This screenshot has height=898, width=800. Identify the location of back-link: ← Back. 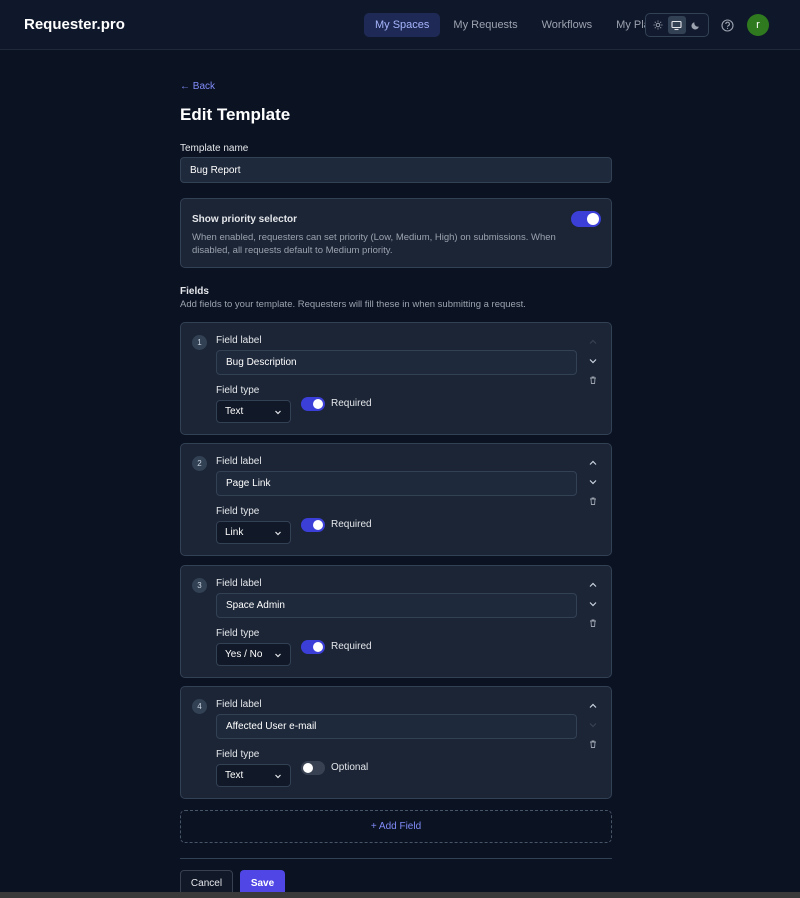
(197, 86).